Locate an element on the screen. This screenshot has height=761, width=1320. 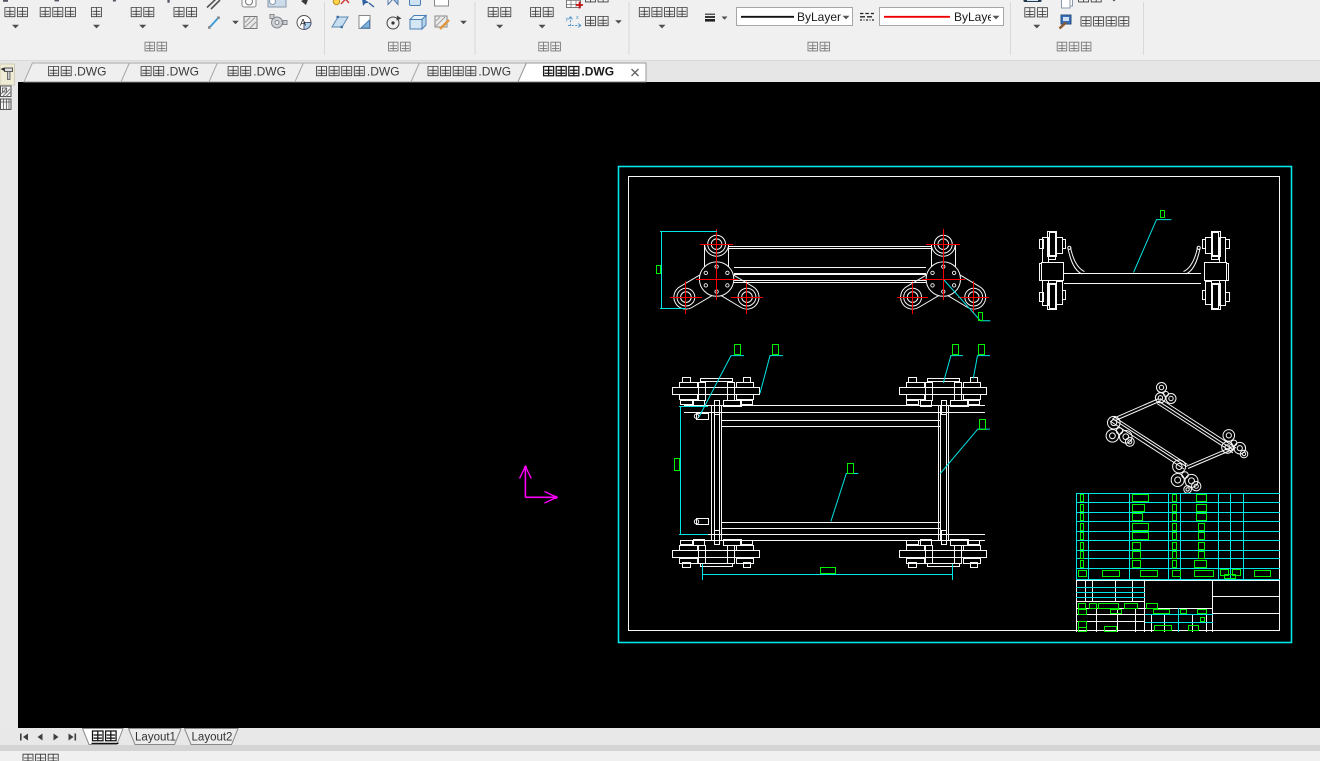
svg-text: x is located at coordinates (577, 18).